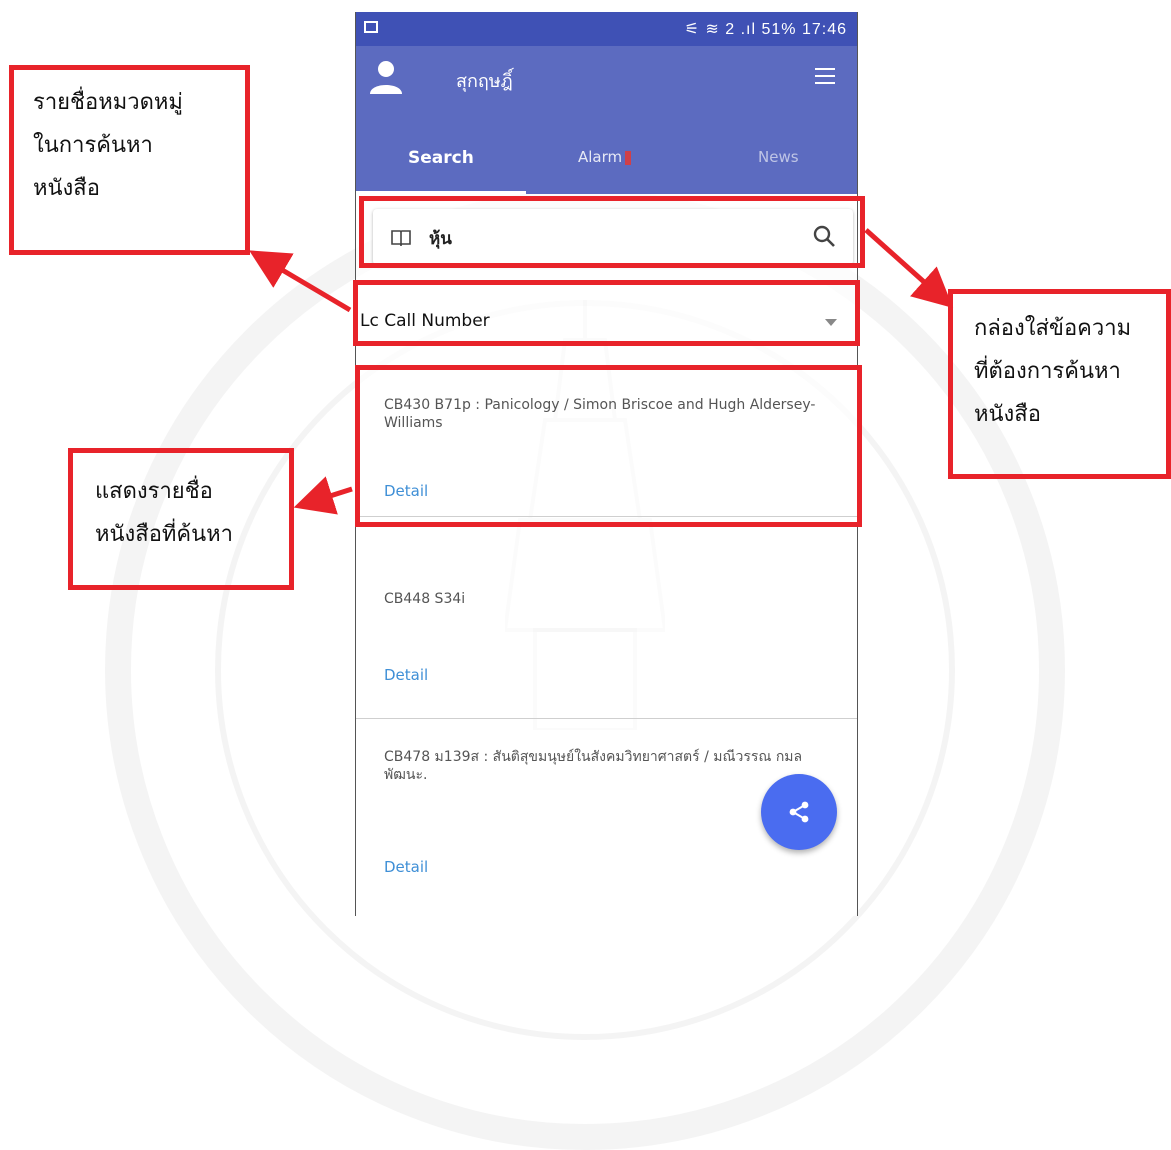  What do you see at coordinates (909, 268) in the screenshot?
I see `arrow-to-search-note` at bounding box center [909, 268].